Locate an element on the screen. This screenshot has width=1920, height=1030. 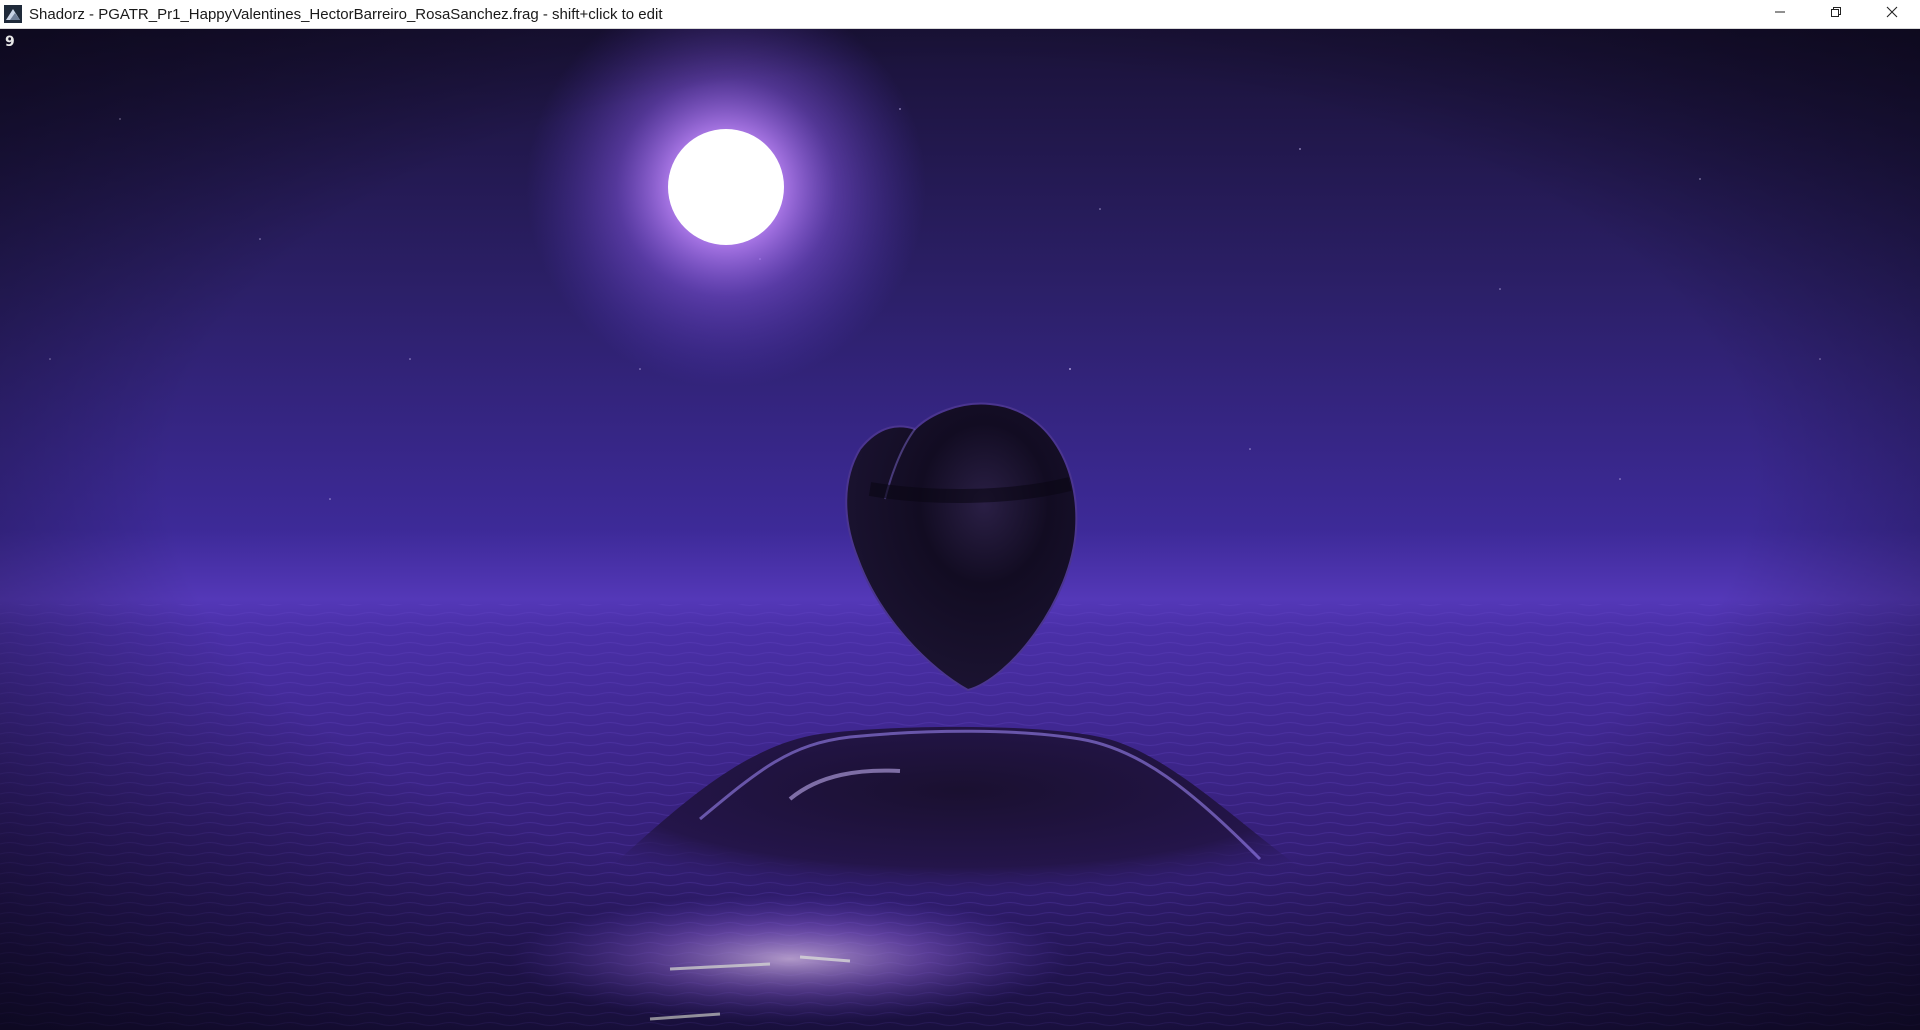
minimize-button is located at coordinates (1780, 14).